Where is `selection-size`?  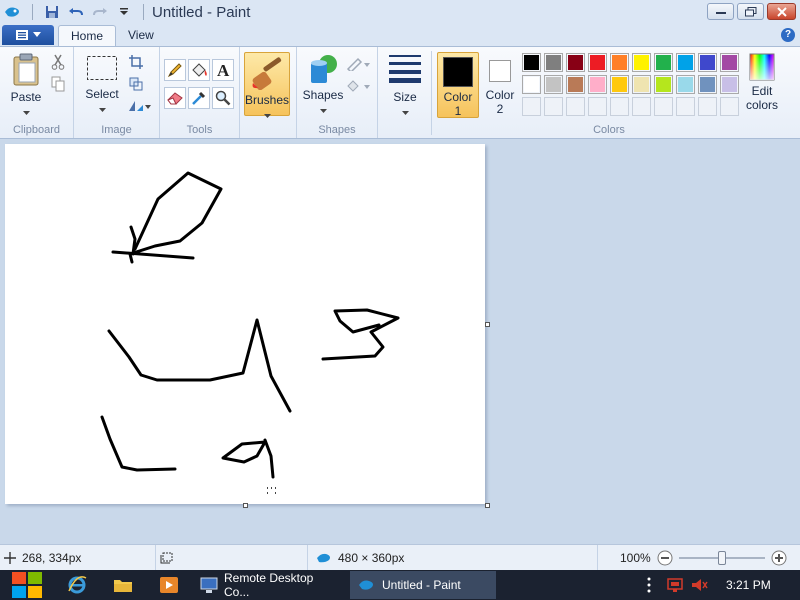 selection-size is located at coordinates (232, 557).